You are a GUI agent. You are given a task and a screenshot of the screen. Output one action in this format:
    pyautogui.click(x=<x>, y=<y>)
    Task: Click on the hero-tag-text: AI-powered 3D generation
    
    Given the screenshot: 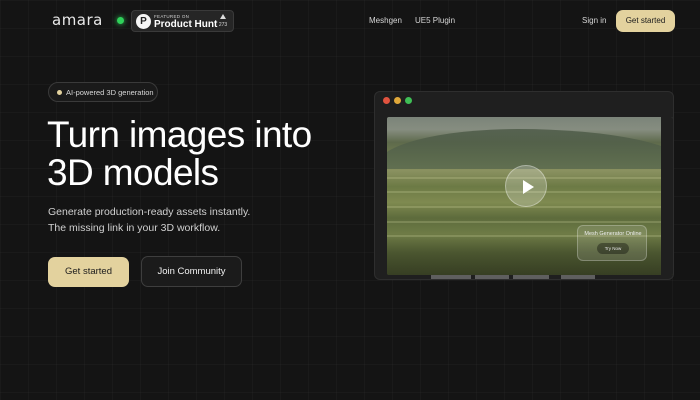 What is the action you would take?
    pyautogui.click(x=110, y=92)
    